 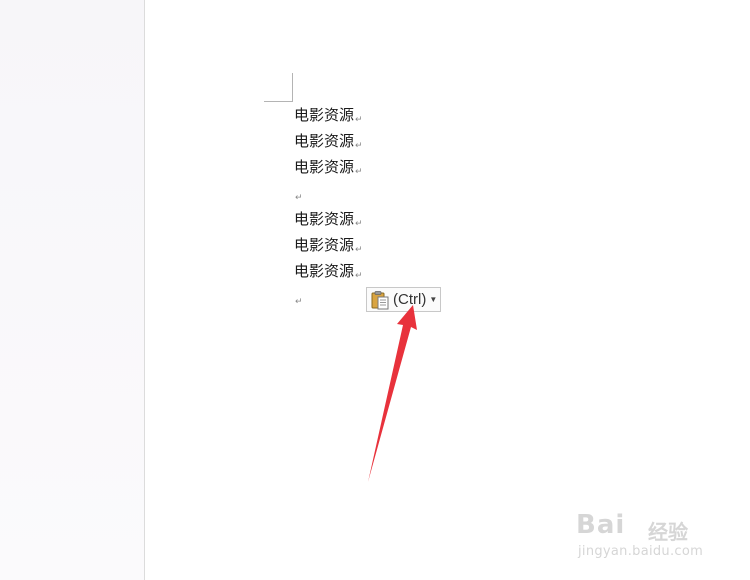 I want to click on arrow-shape, so click(x=392, y=393).